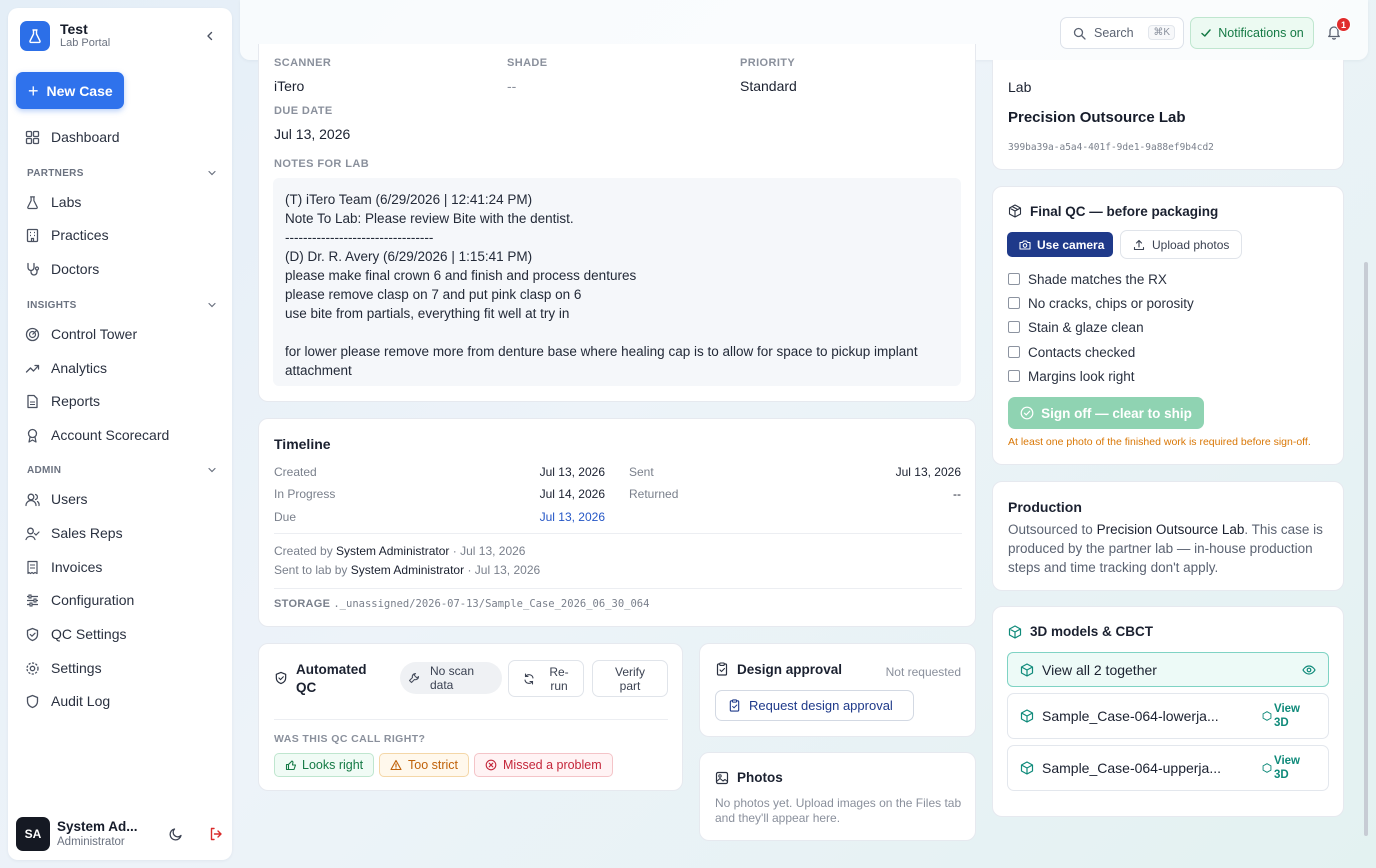 The width and height of the screenshot is (1376, 868). Describe the element at coordinates (1111, 147) in the screenshot. I see `lab-id: 399ba39a-a5a4-401f-9de1-9a88ef9b4cd2` at that location.